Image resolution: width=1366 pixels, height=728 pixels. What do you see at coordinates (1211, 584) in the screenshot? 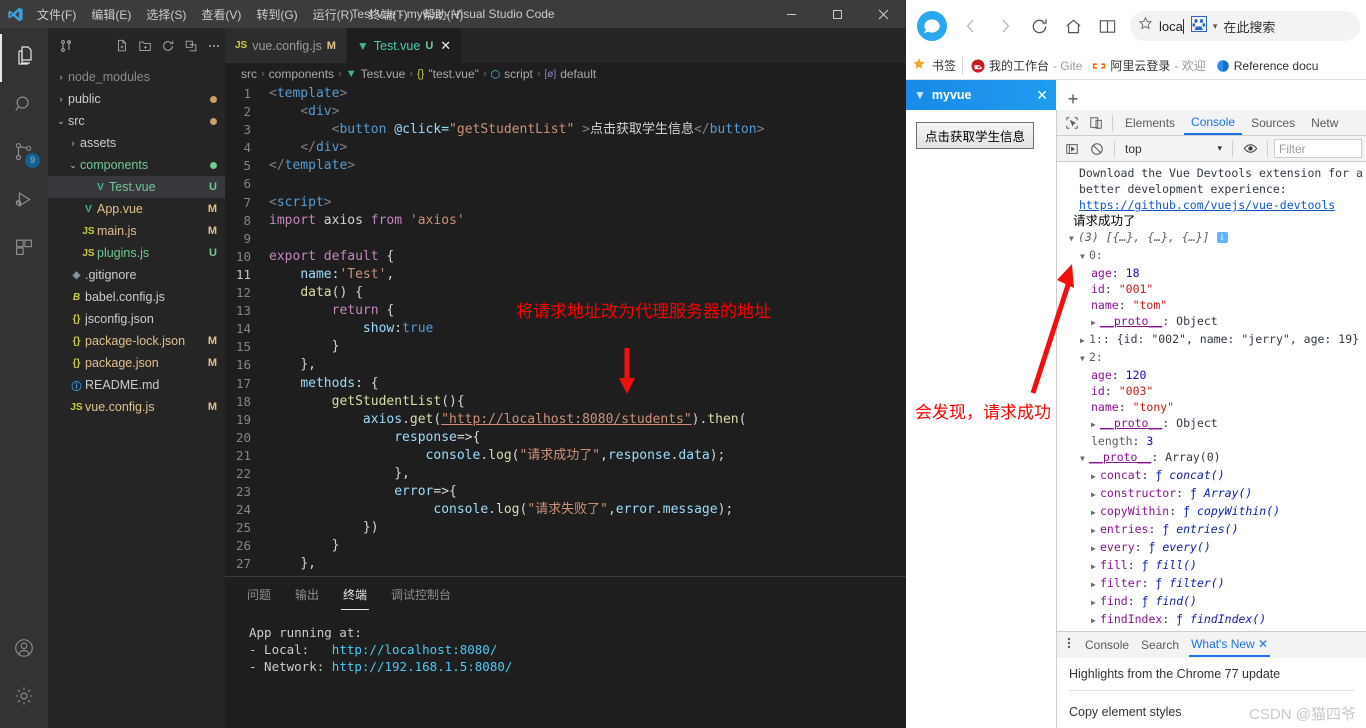
I see `console-tree-row: ▶ filter: ƒ filter()` at bounding box center [1211, 584].